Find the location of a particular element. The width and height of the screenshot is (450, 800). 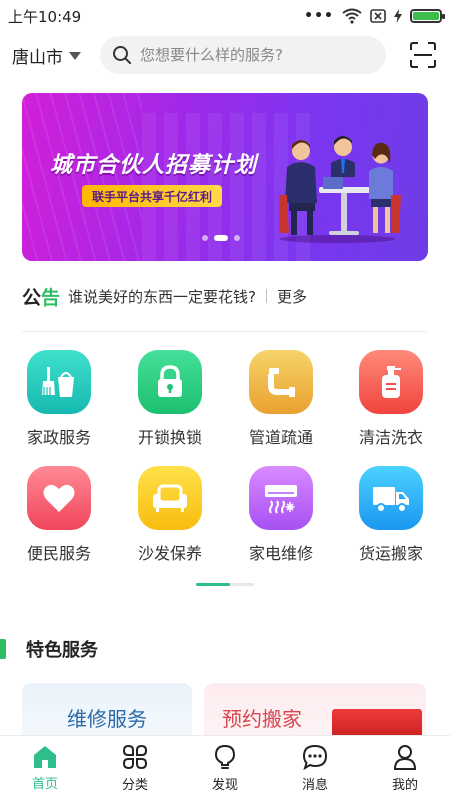

tab-category: 分类 is located at coordinates (135, 768).